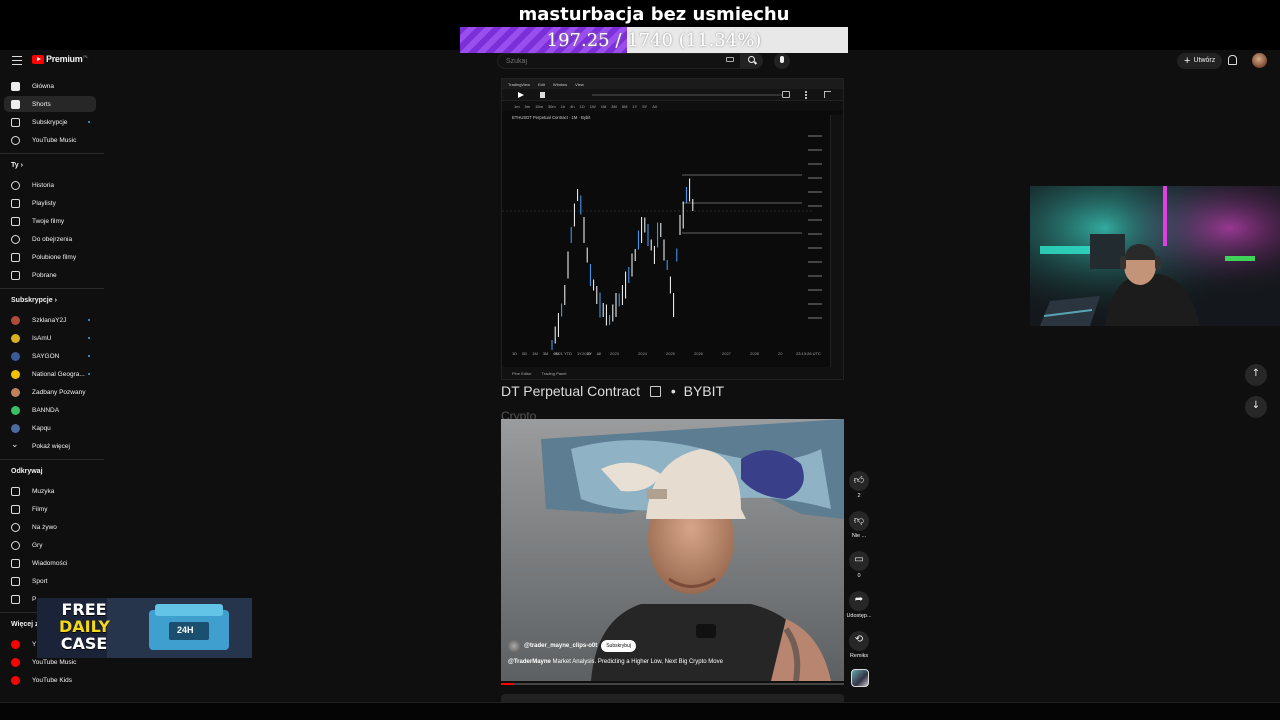  I want to click on notifications-bell-icon, so click(1232, 60).